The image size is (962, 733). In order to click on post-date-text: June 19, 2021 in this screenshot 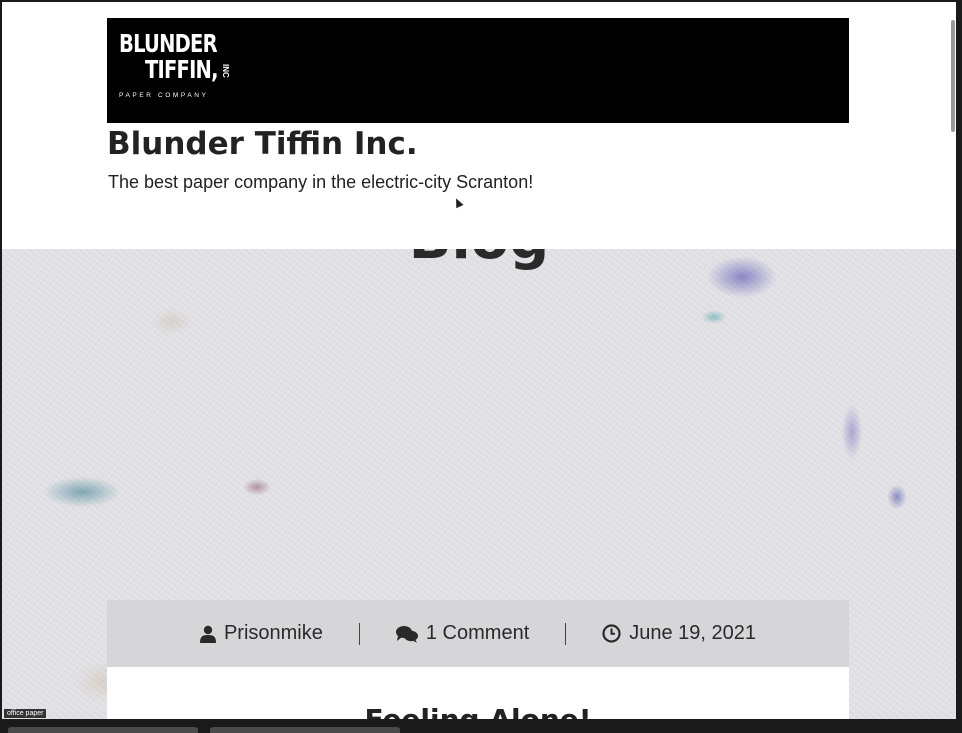, I will do `click(693, 633)`.